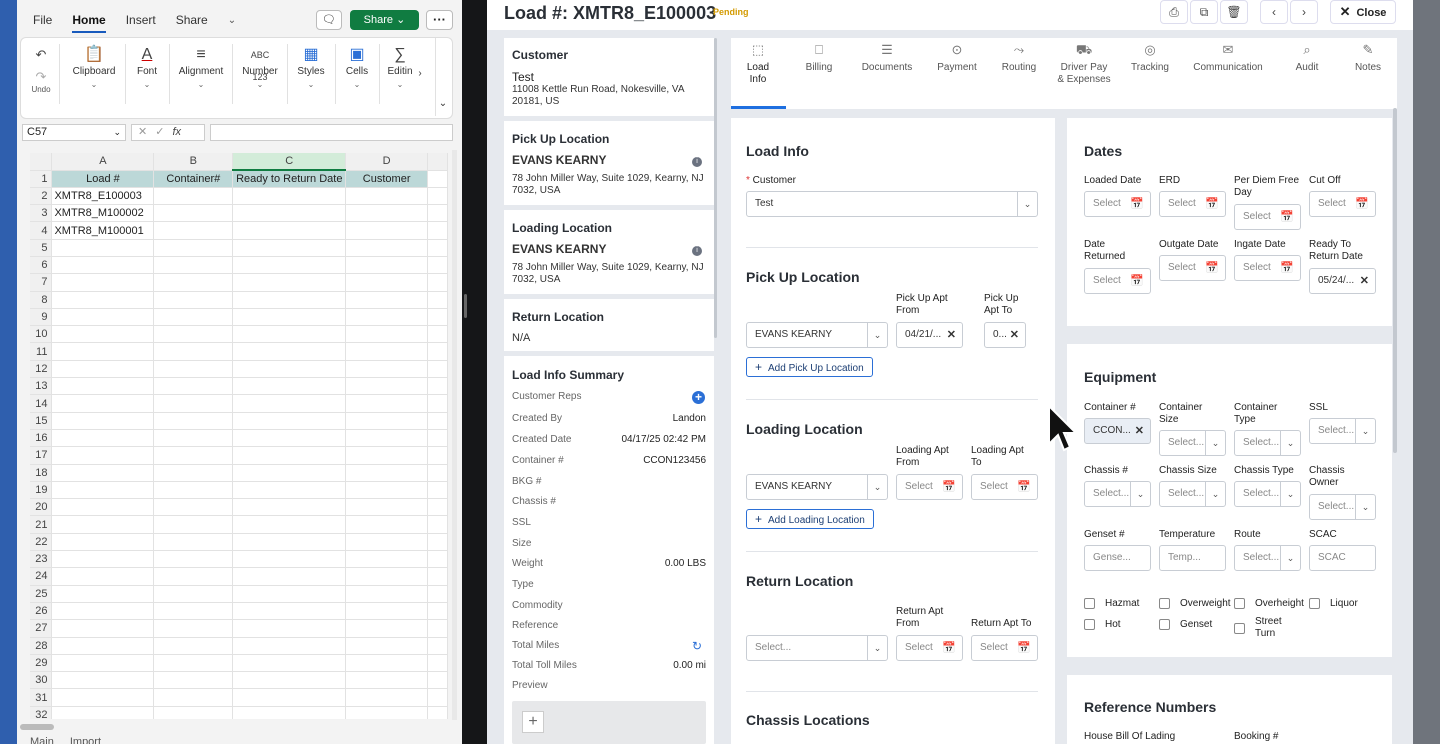  What do you see at coordinates (41, 282) in the screenshot?
I see `row-header: 7` at bounding box center [41, 282].